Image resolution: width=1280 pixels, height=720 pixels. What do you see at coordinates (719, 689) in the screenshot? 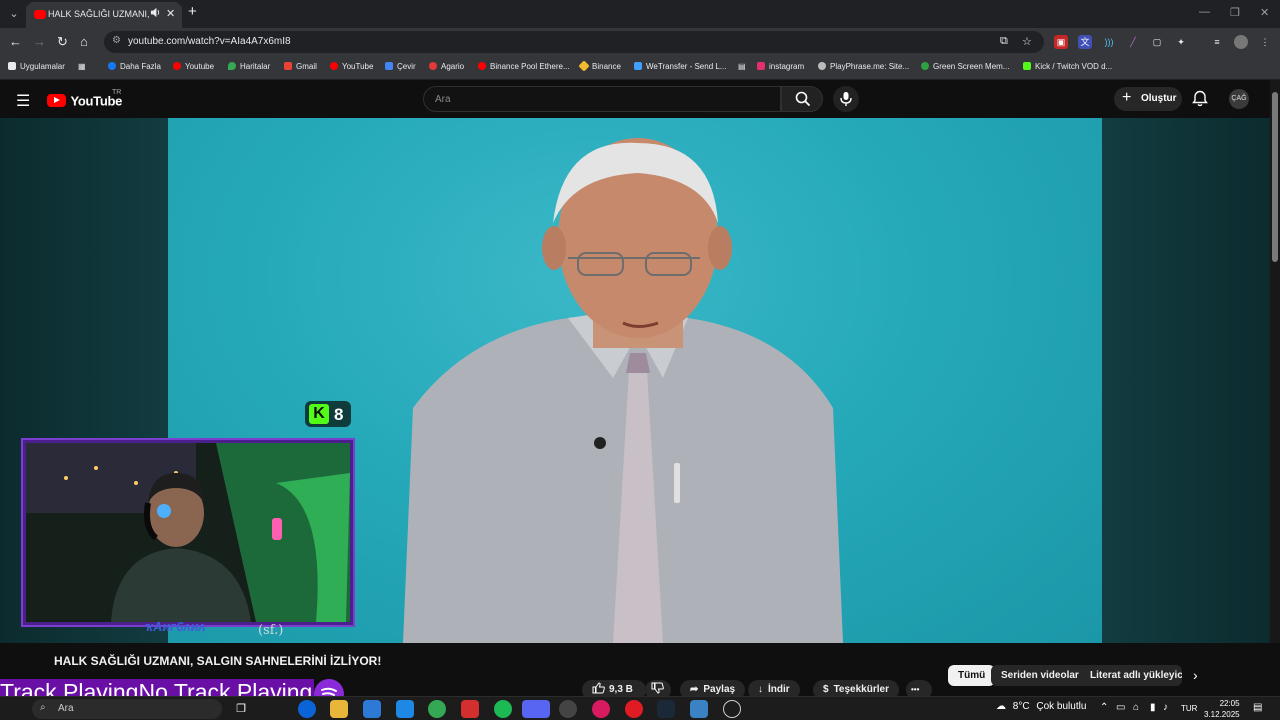
I see `share-label: Paylaş` at bounding box center [719, 689].